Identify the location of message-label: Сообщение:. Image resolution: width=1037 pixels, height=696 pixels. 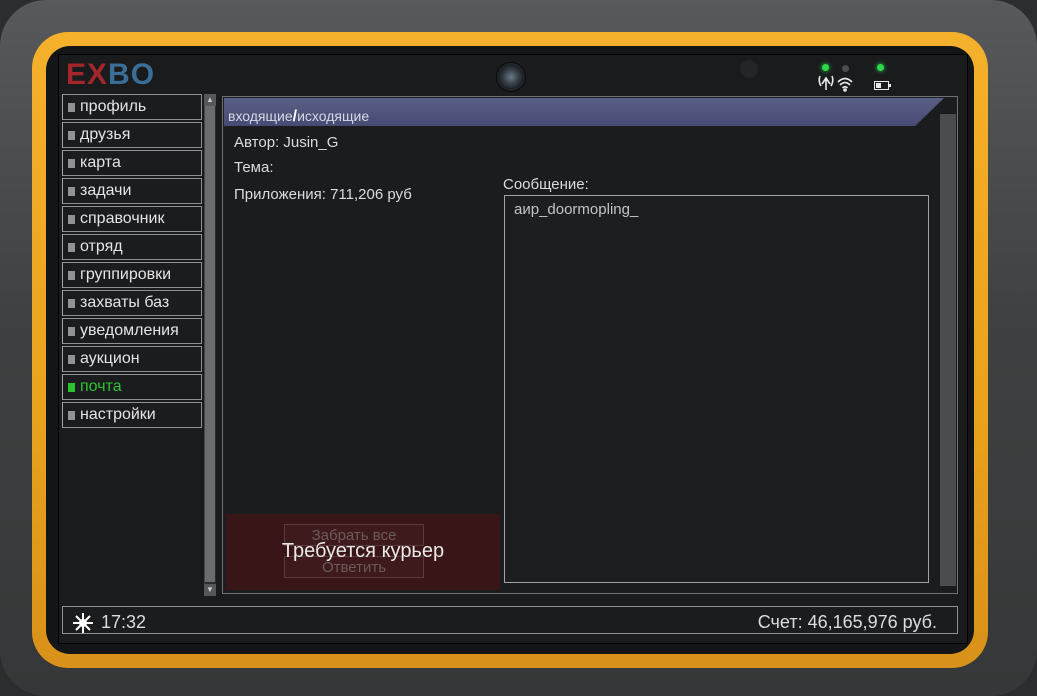
(546, 184).